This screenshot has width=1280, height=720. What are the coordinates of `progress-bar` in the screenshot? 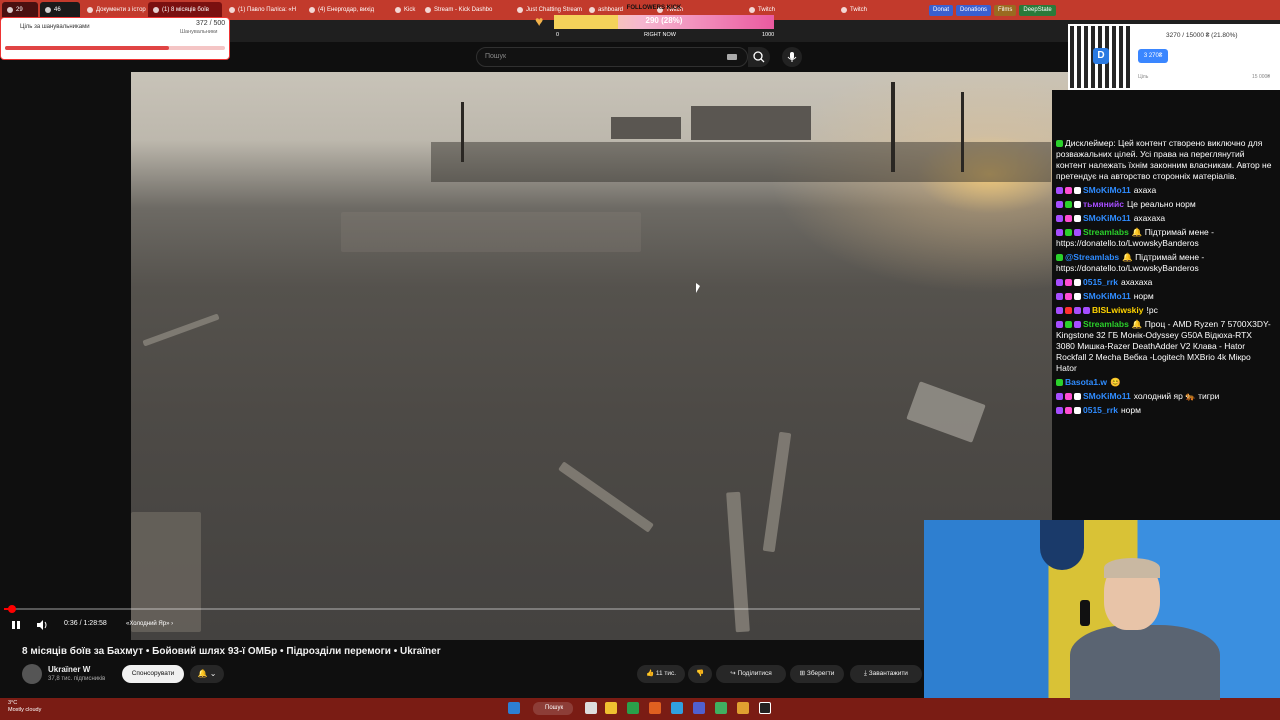 It's located at (462, 609).